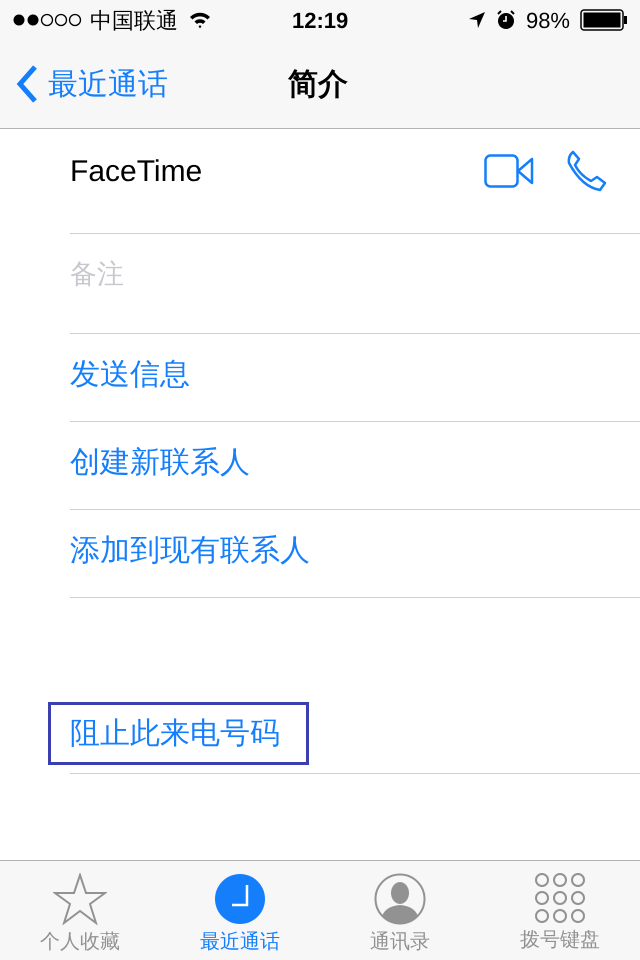 The width and height of the screenshot is (640, 960). I want to click on battery-icon, so click(604, 20).